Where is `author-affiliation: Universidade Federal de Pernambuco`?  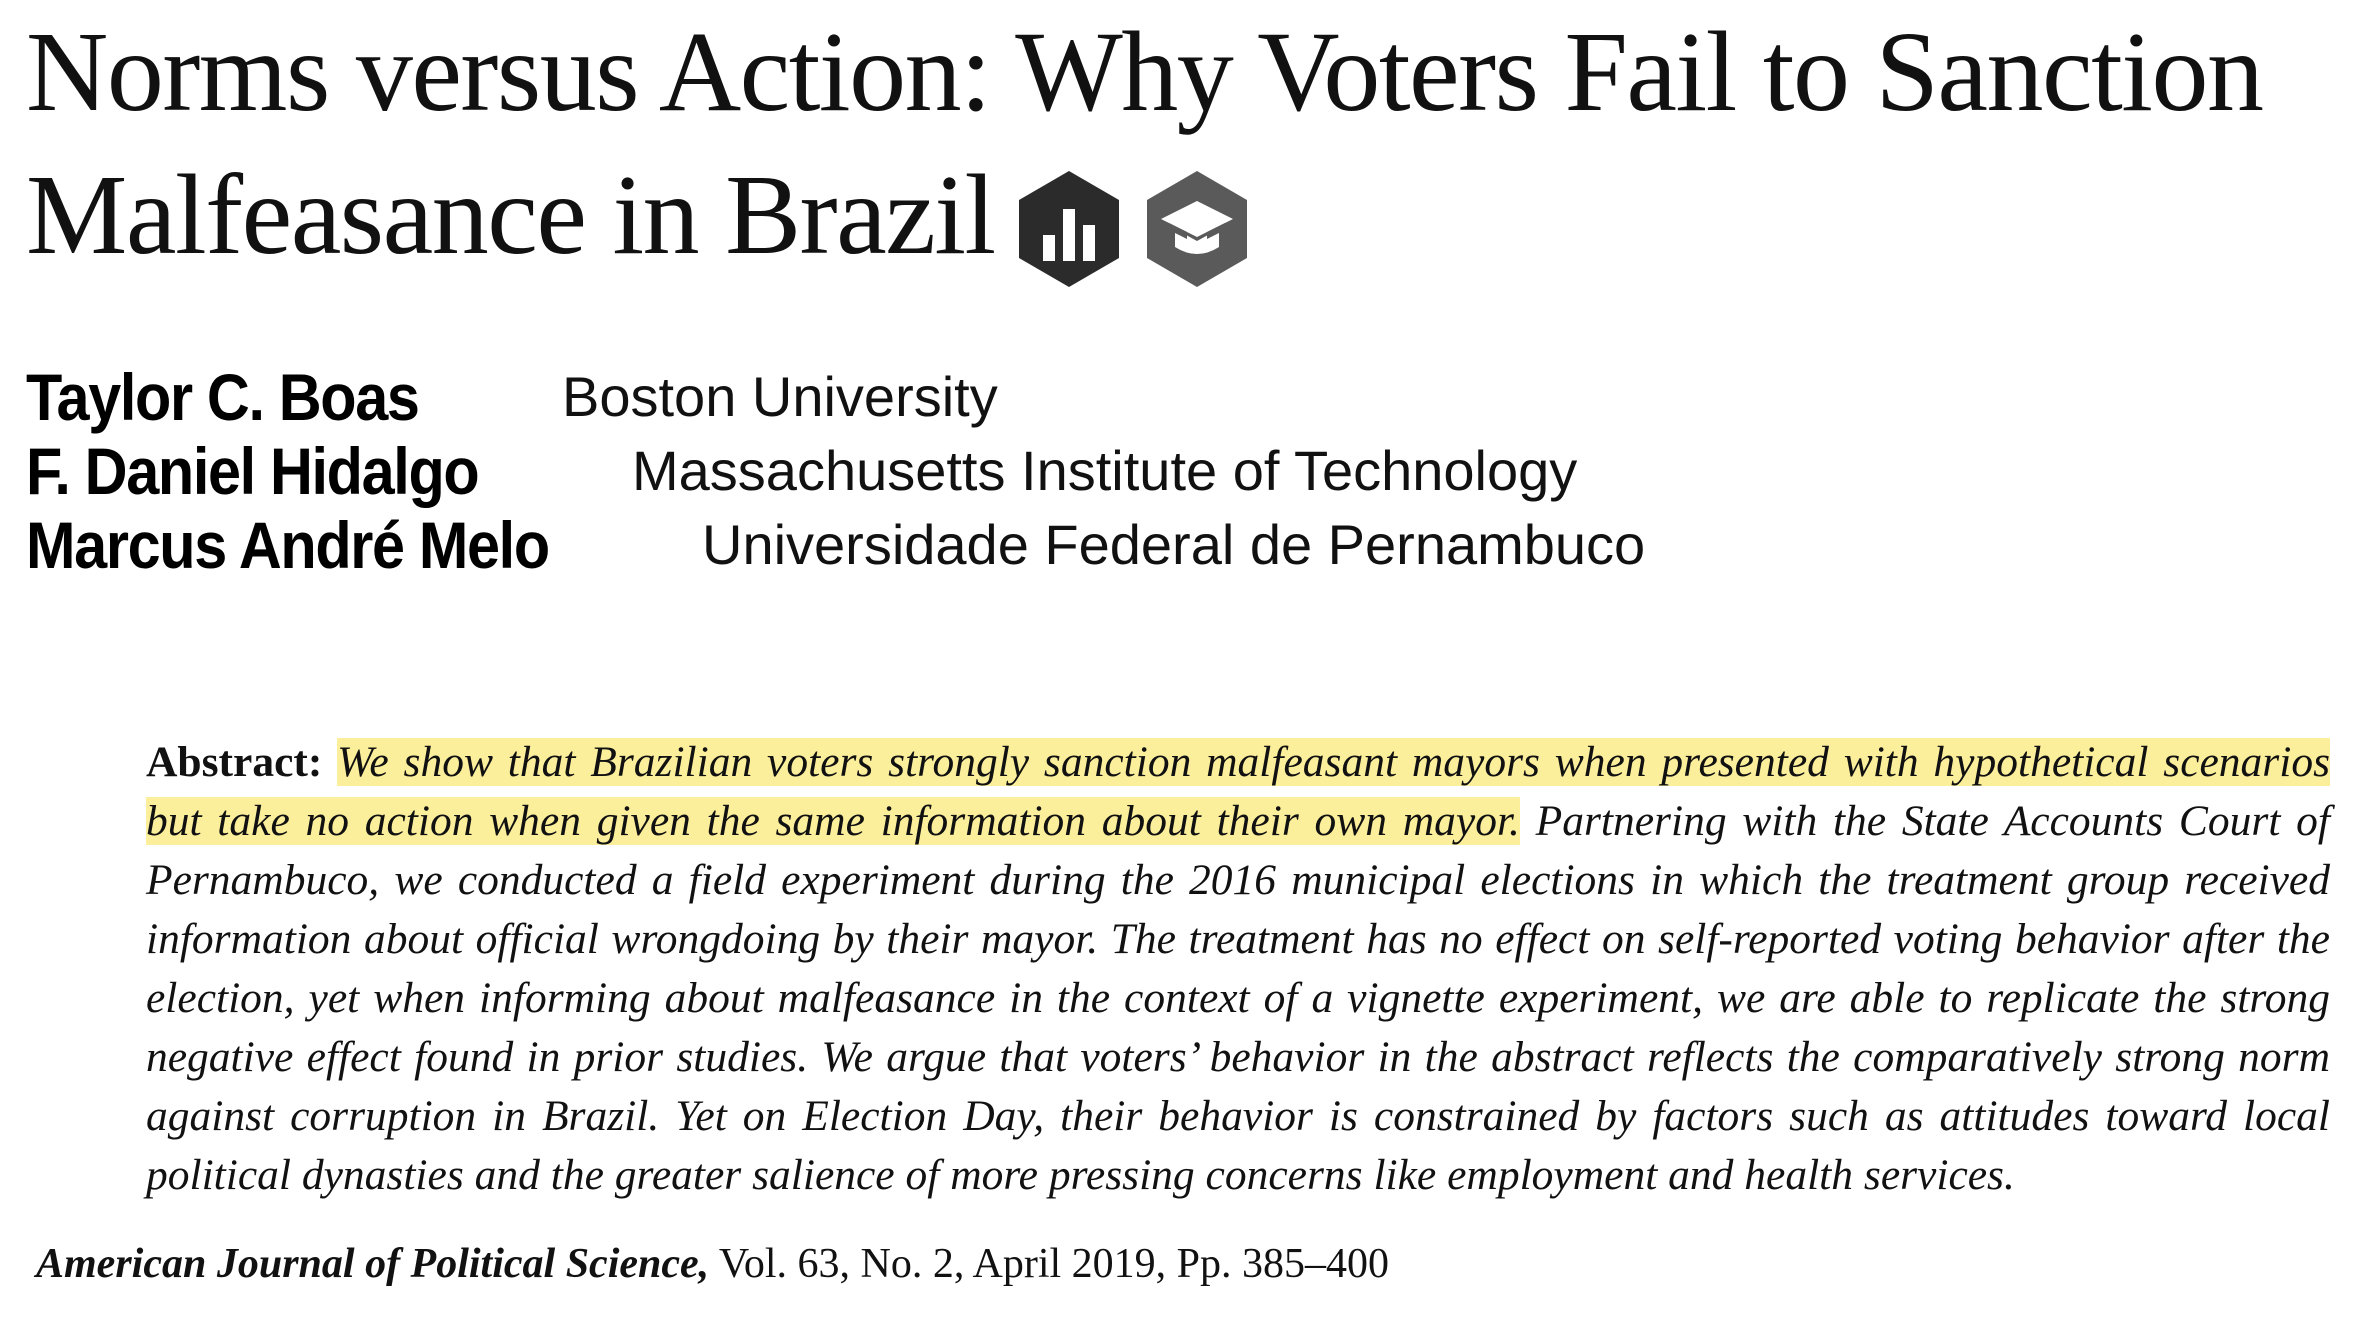 author-affiliation: Universidade Federal de Pernambuco is located at coordinates (1174, 544).